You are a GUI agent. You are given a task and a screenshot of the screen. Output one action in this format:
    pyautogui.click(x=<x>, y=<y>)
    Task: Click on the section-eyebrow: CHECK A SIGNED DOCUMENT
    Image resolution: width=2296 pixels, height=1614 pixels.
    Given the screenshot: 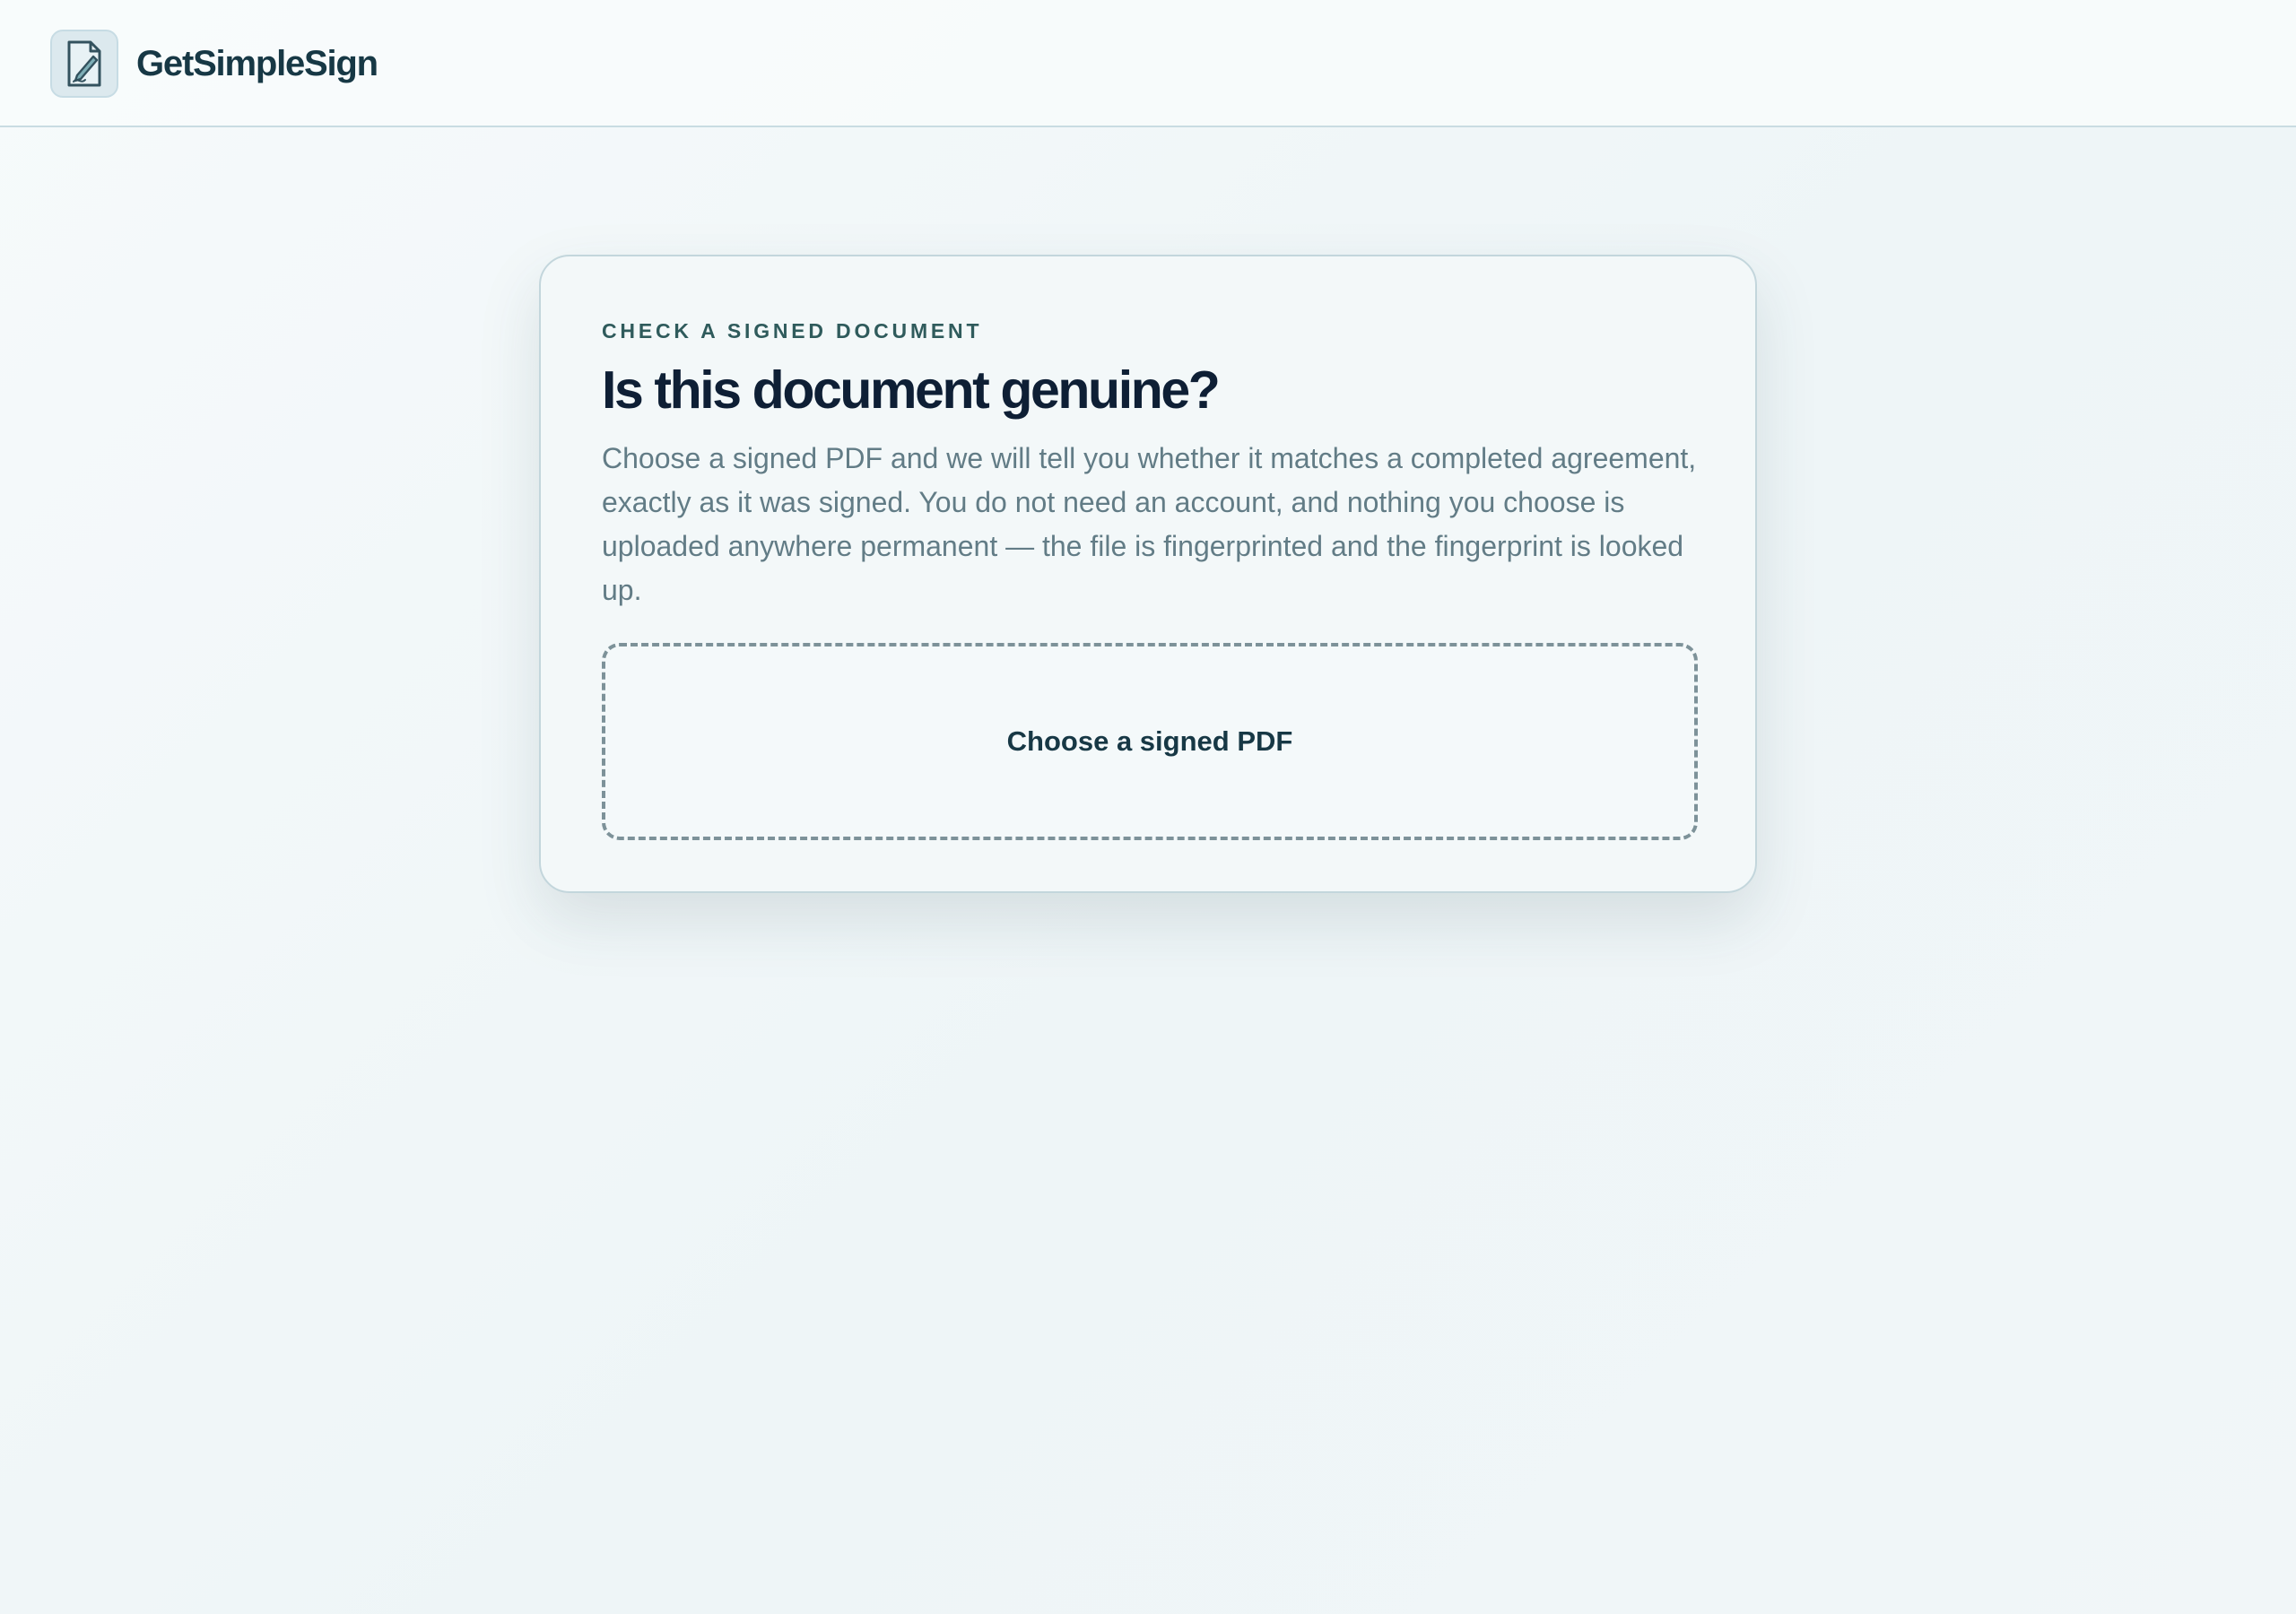 What is the action you would take?
    pyautogui.click(x=792, y=331)
    